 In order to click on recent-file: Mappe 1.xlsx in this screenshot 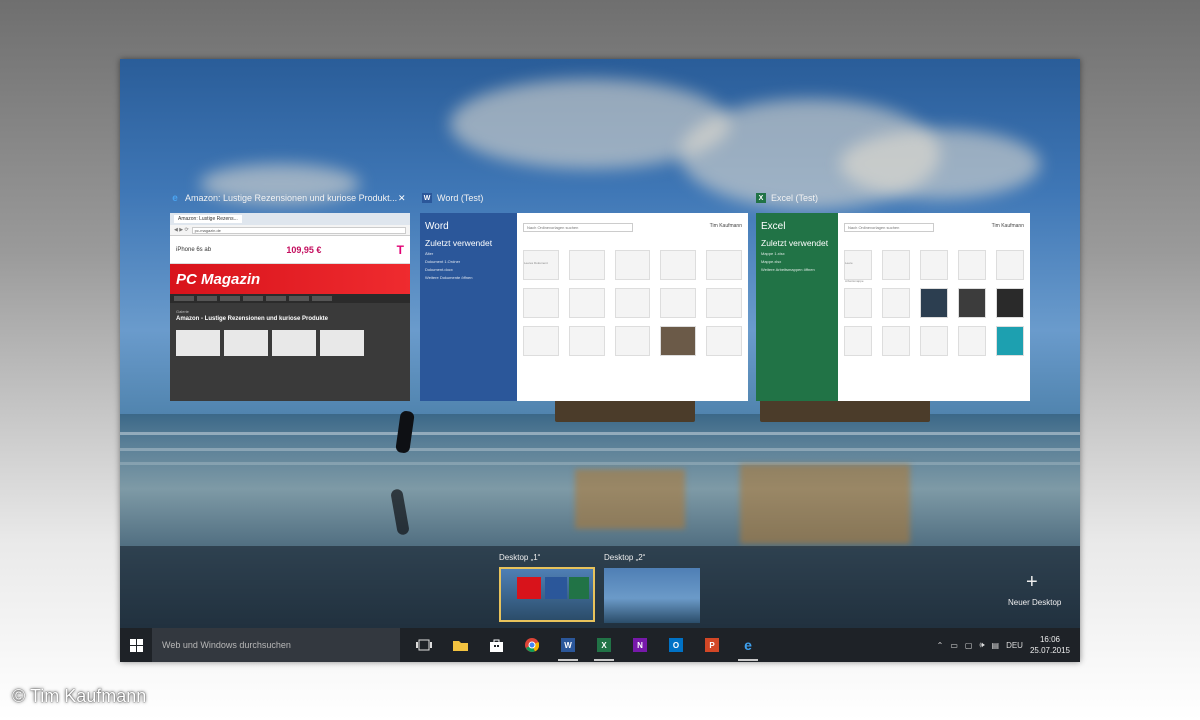, I will do `click(773, 253)`.